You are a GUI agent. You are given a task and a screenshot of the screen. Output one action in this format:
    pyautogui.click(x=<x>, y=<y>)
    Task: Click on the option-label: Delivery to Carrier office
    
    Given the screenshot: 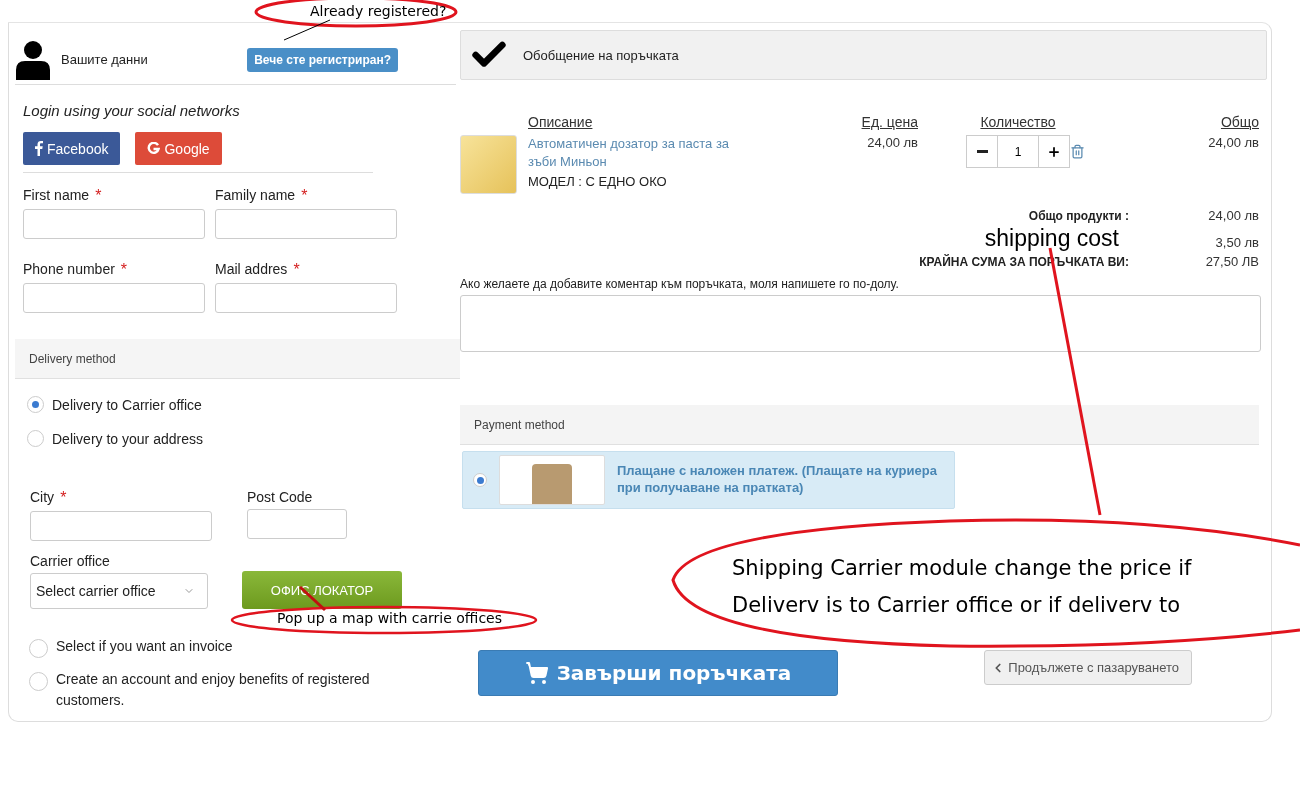 What is the action you would take?
    pyautogui.click(x=127, y=404)
    